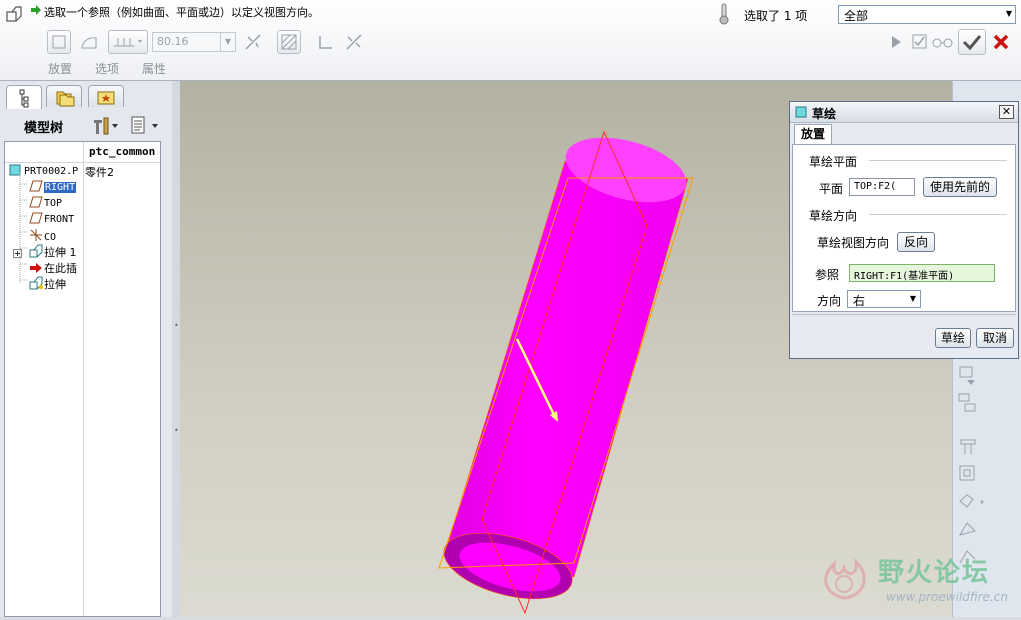  What do you see at coordinates (831, 189) in the screenshot?
I see `plane-label: 平面` at bounding box center [831, 189].